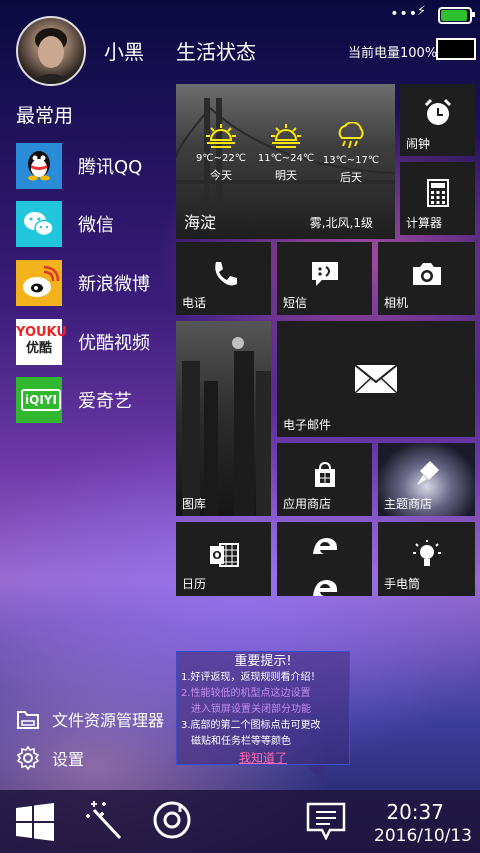 Image resolution: width=480 pixels, height=853 pixels. Describe the element at coordinates (216, 50) in the screenshot. I see `status-title: 生活状态` at that location.